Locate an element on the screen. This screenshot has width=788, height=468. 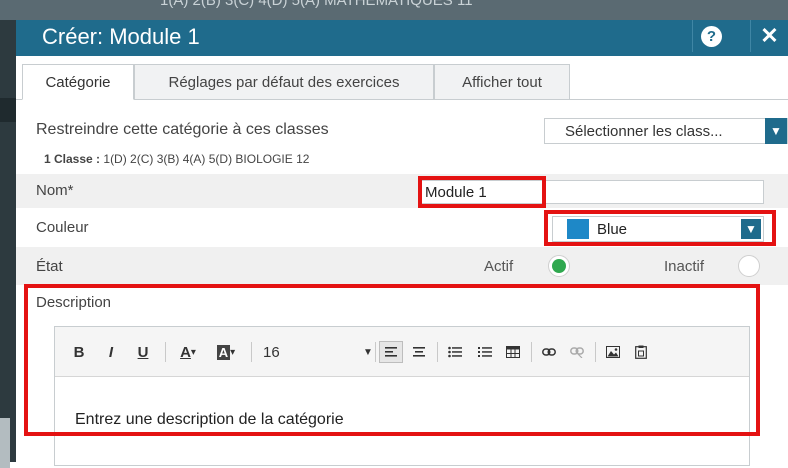
image-icon is located at coordinates (613, 352).